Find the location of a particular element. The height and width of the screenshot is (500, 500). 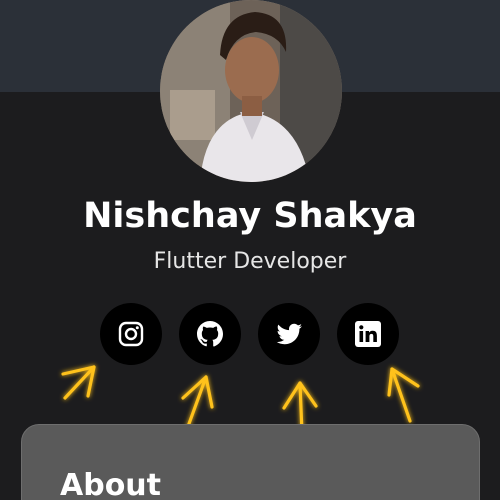

github-button is located at coordinates (210, 334).